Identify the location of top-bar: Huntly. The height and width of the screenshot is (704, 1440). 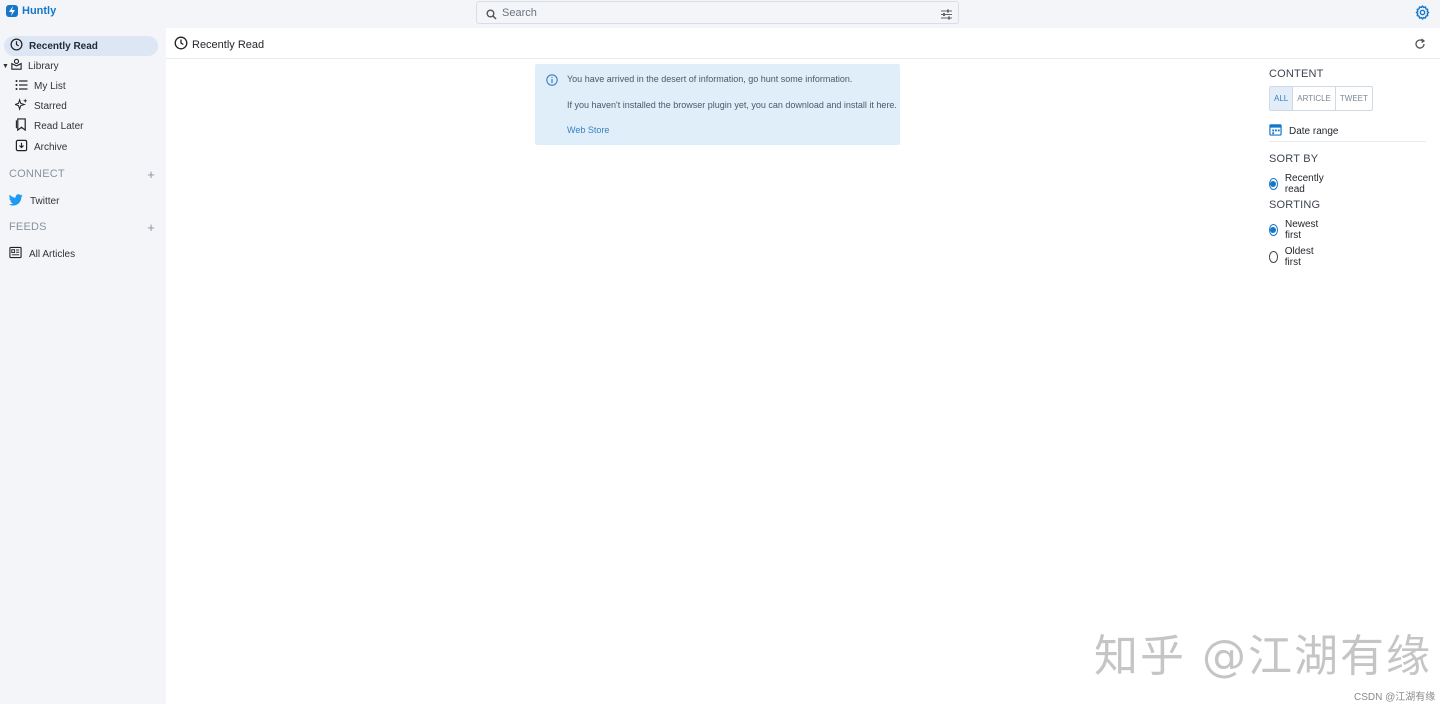
(720, 14).